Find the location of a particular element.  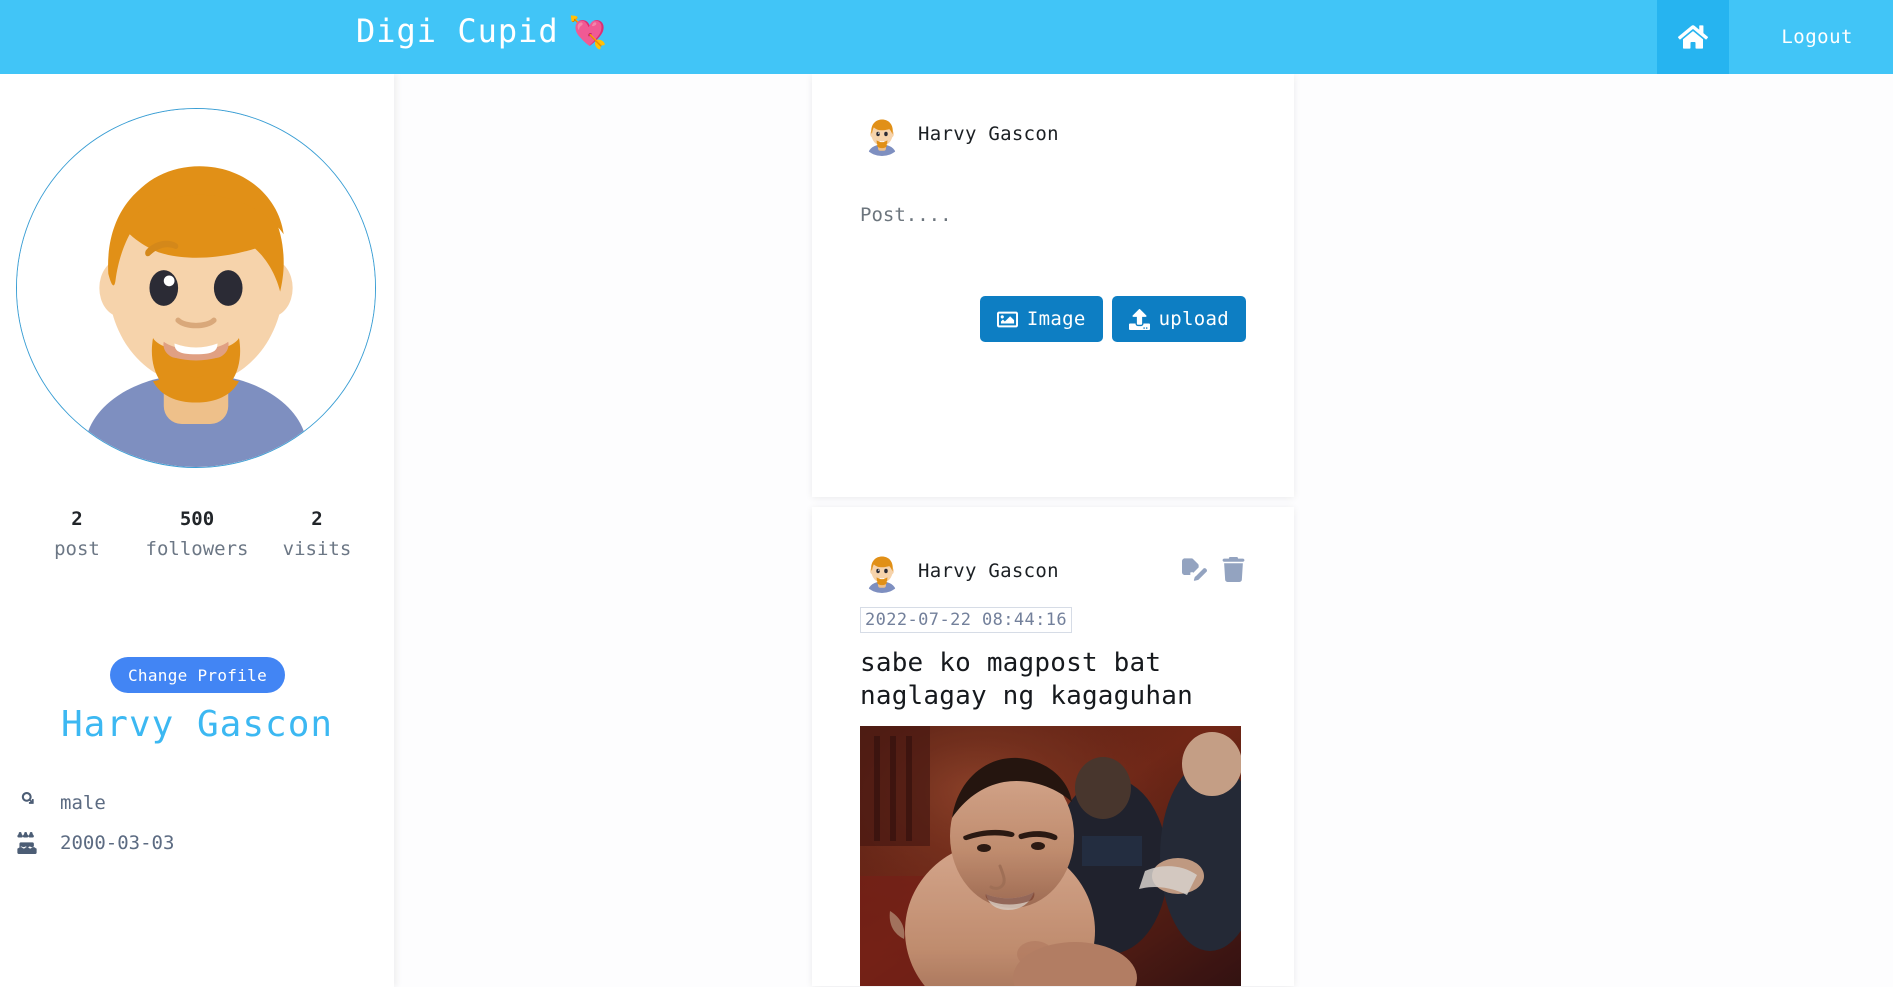

logout-button: Logout is located at coordinates (1811, 37).